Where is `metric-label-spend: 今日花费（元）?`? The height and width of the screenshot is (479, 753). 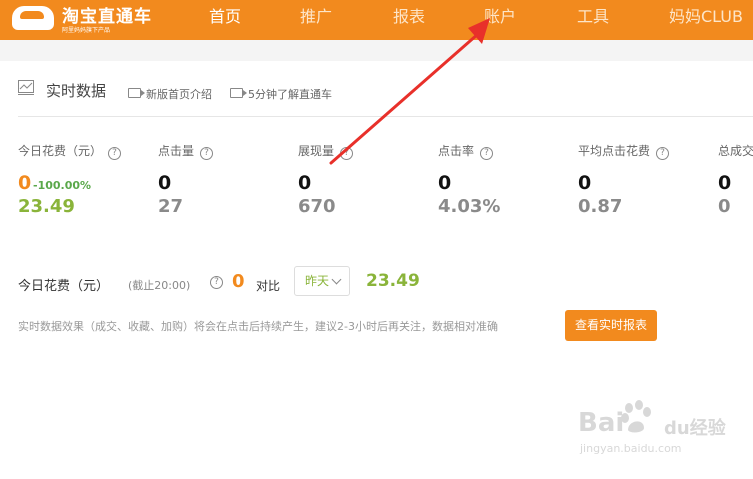 metric-label-spend: 今日花费（元）? is located at coordinates (70, 151).